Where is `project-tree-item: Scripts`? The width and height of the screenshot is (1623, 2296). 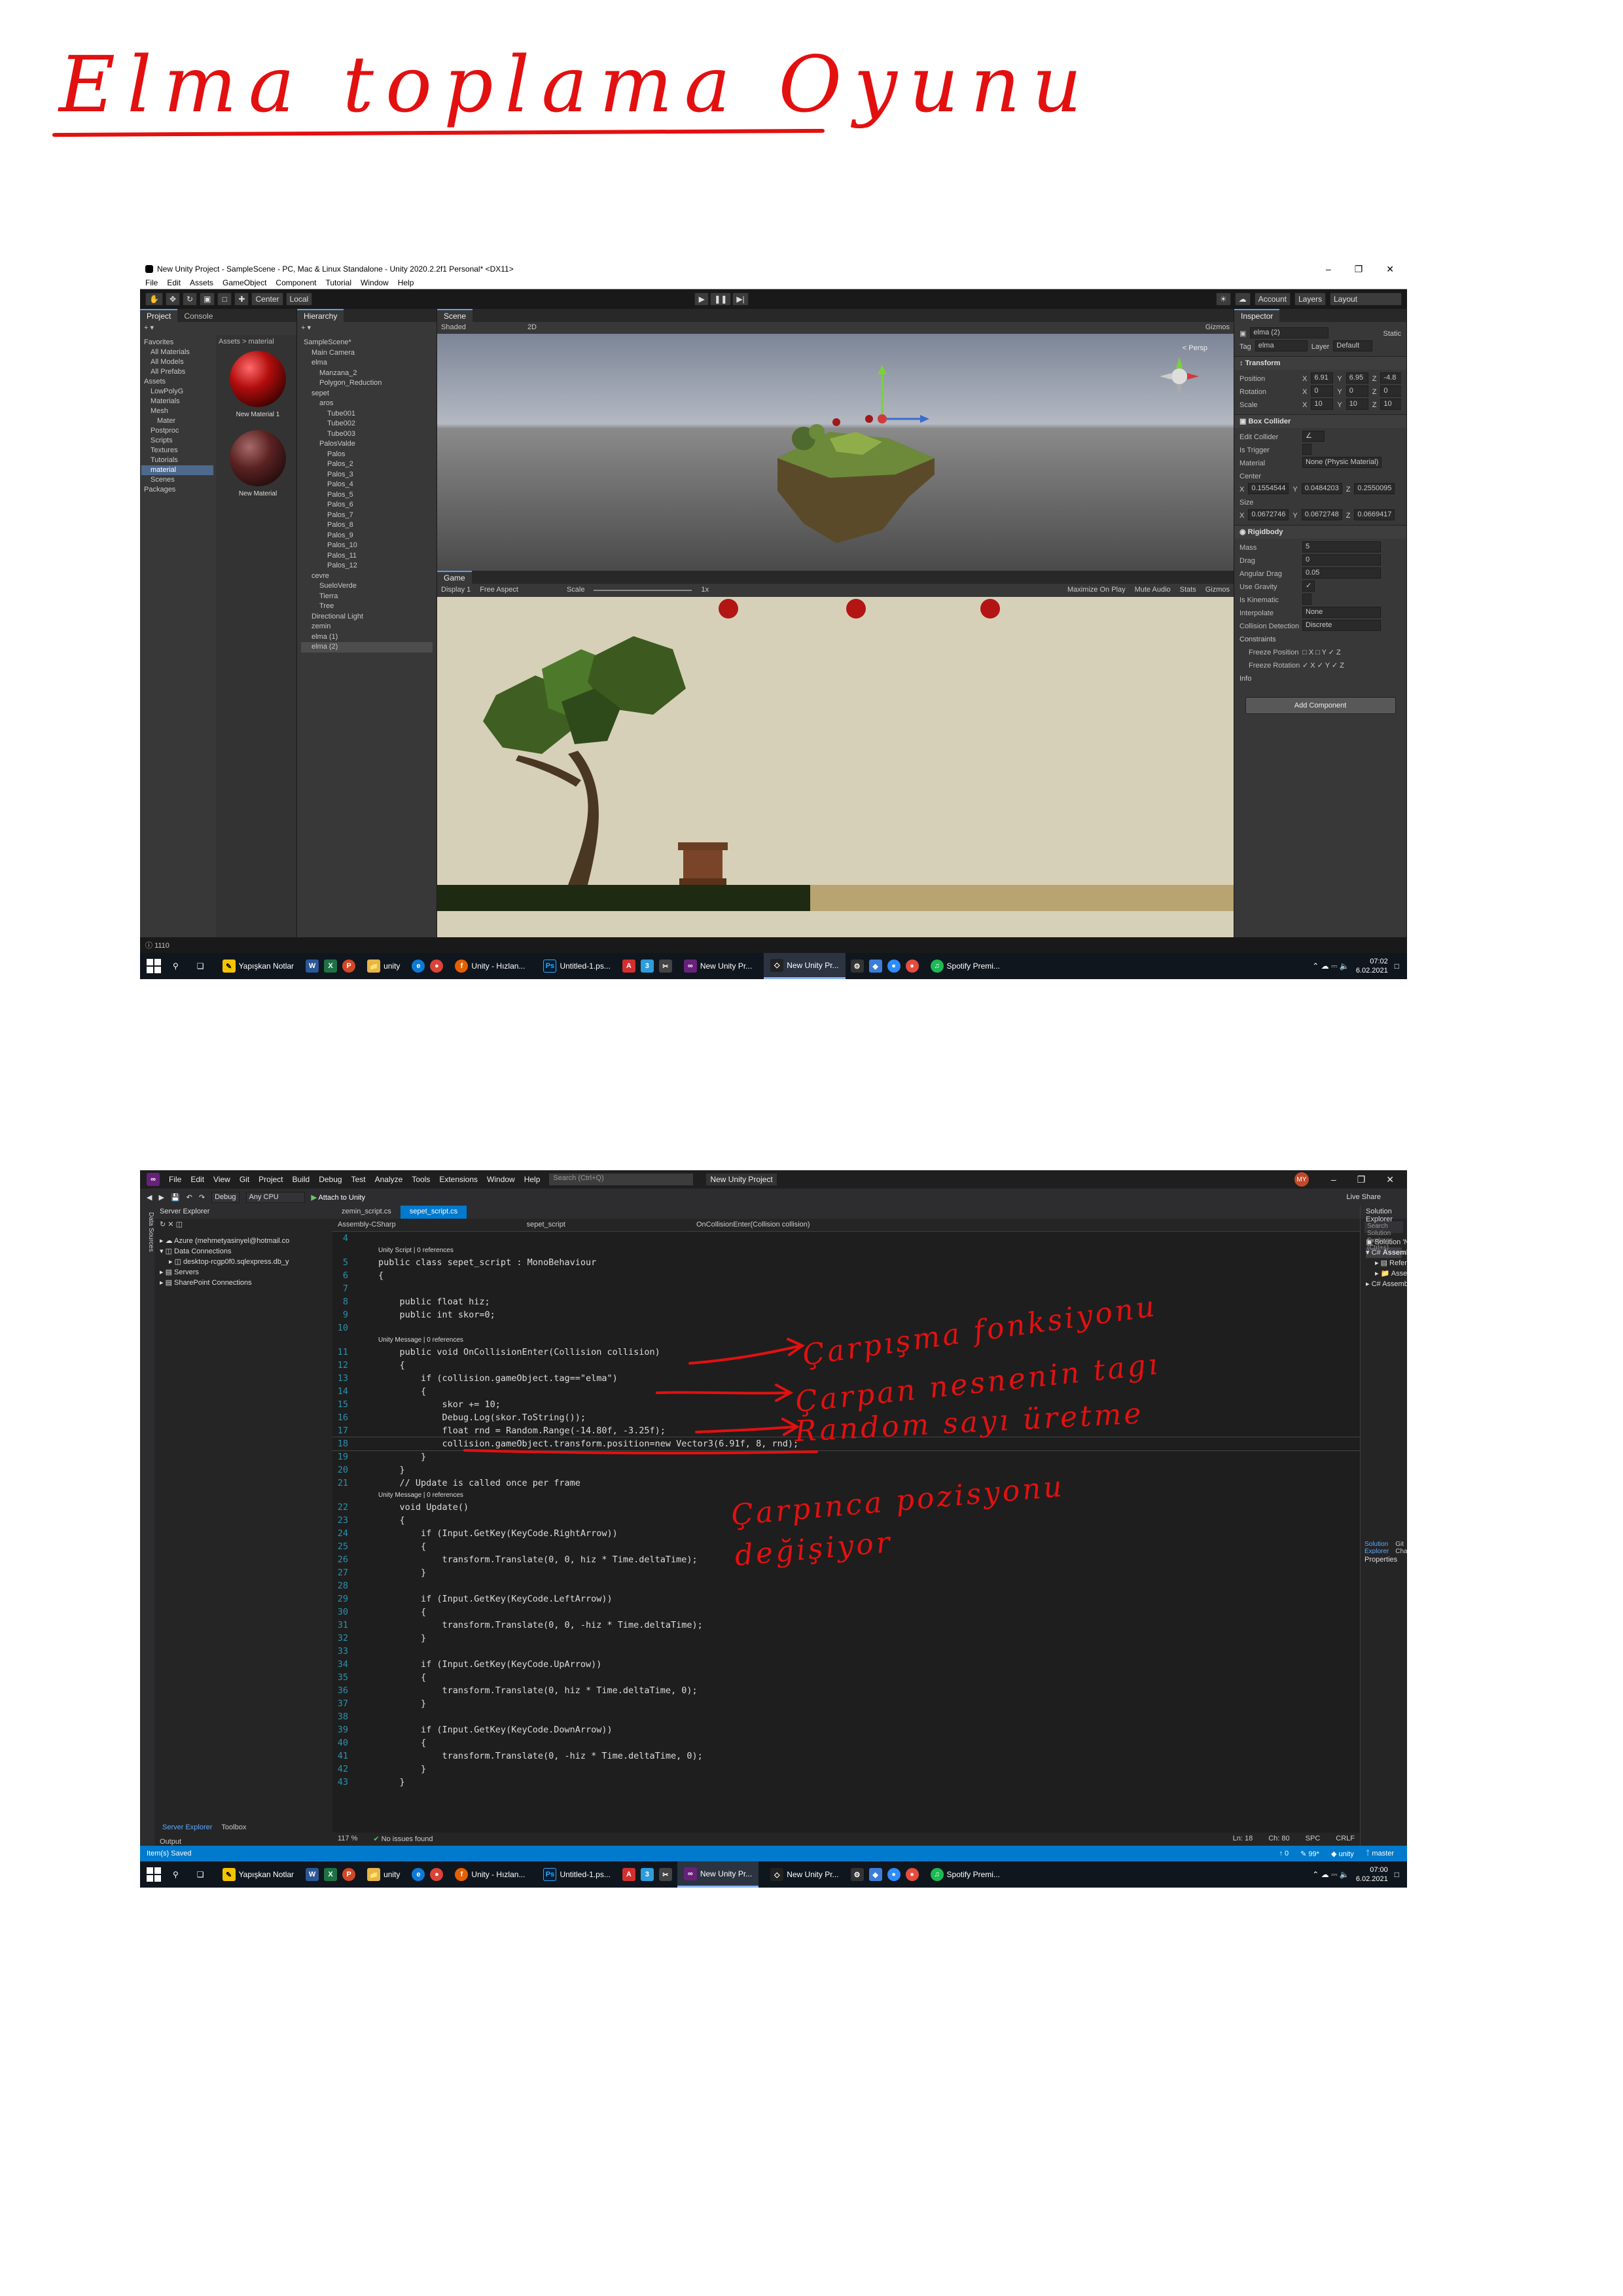 project-tree-item: Scripts is located at coordinates (177, 441).